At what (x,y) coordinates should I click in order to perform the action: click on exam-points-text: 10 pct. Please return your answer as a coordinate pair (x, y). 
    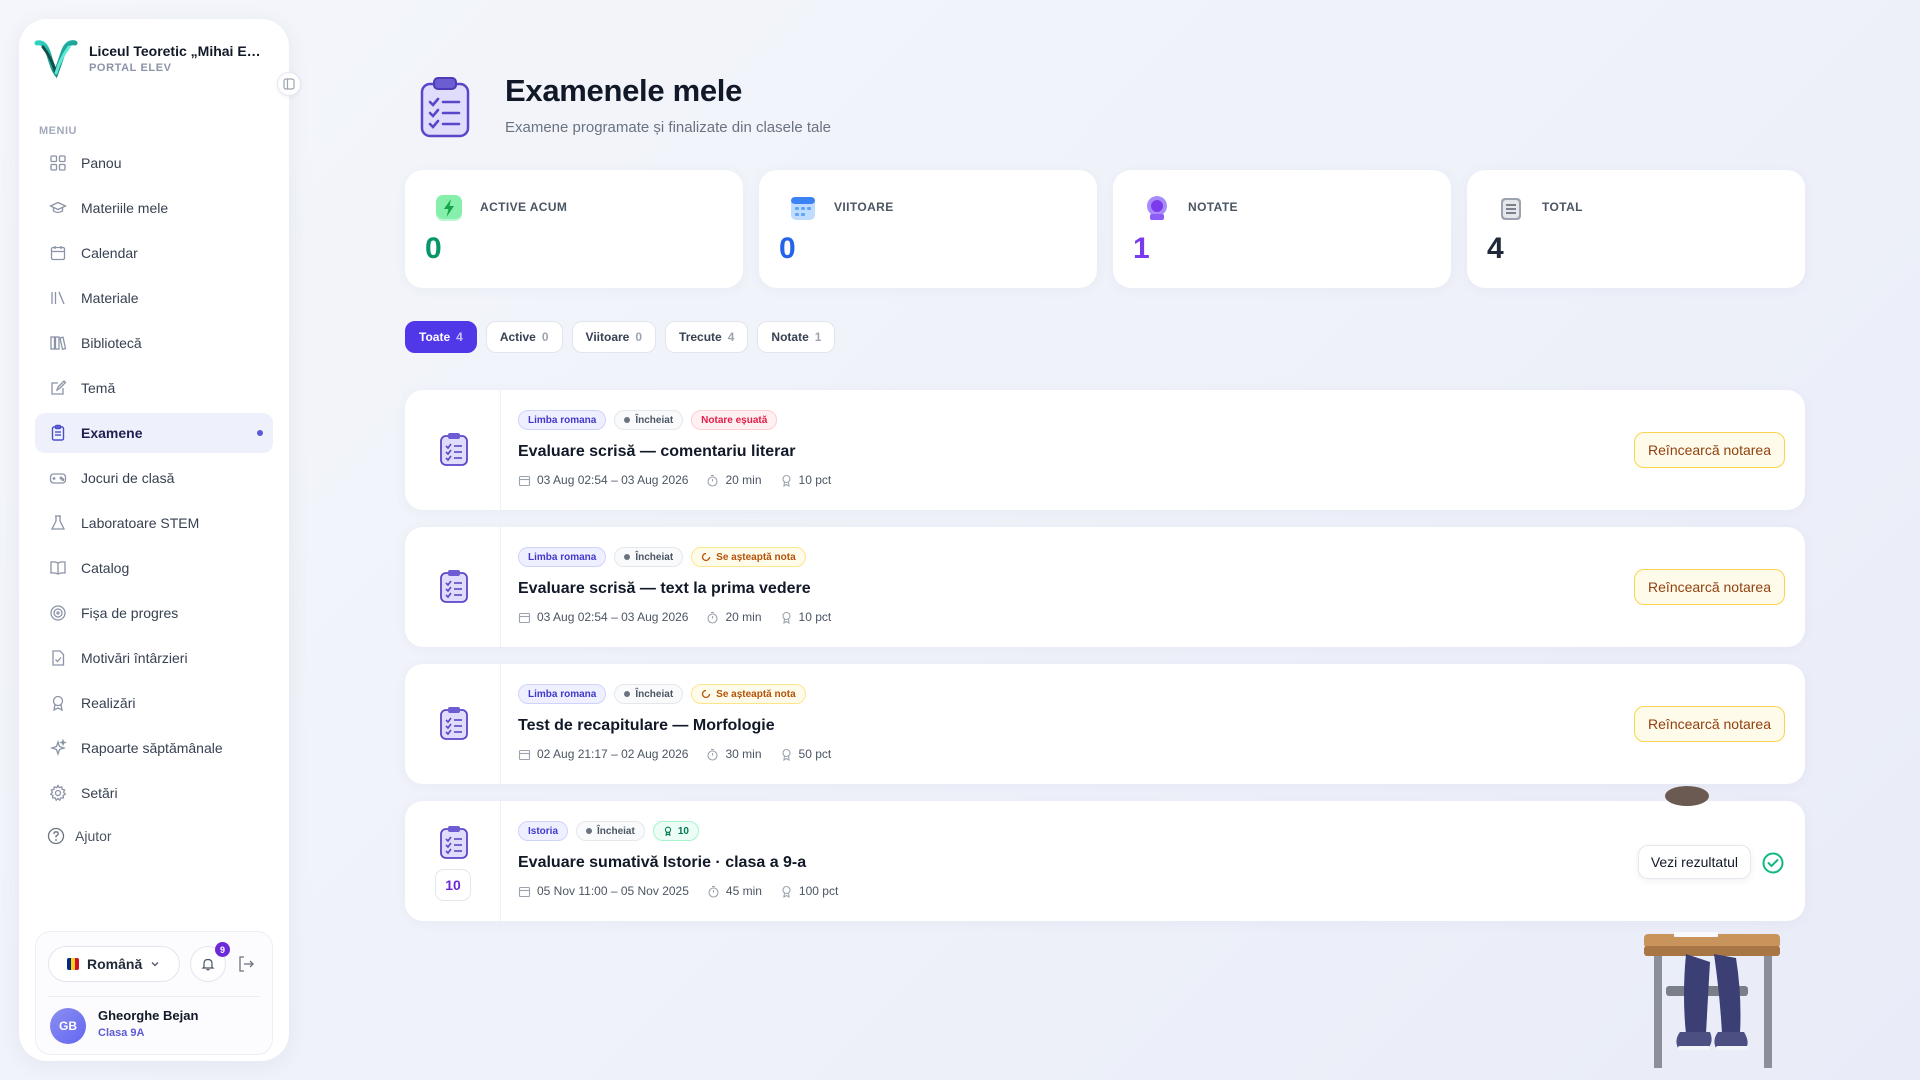
    Looking at the image, I should click on (815, 617).